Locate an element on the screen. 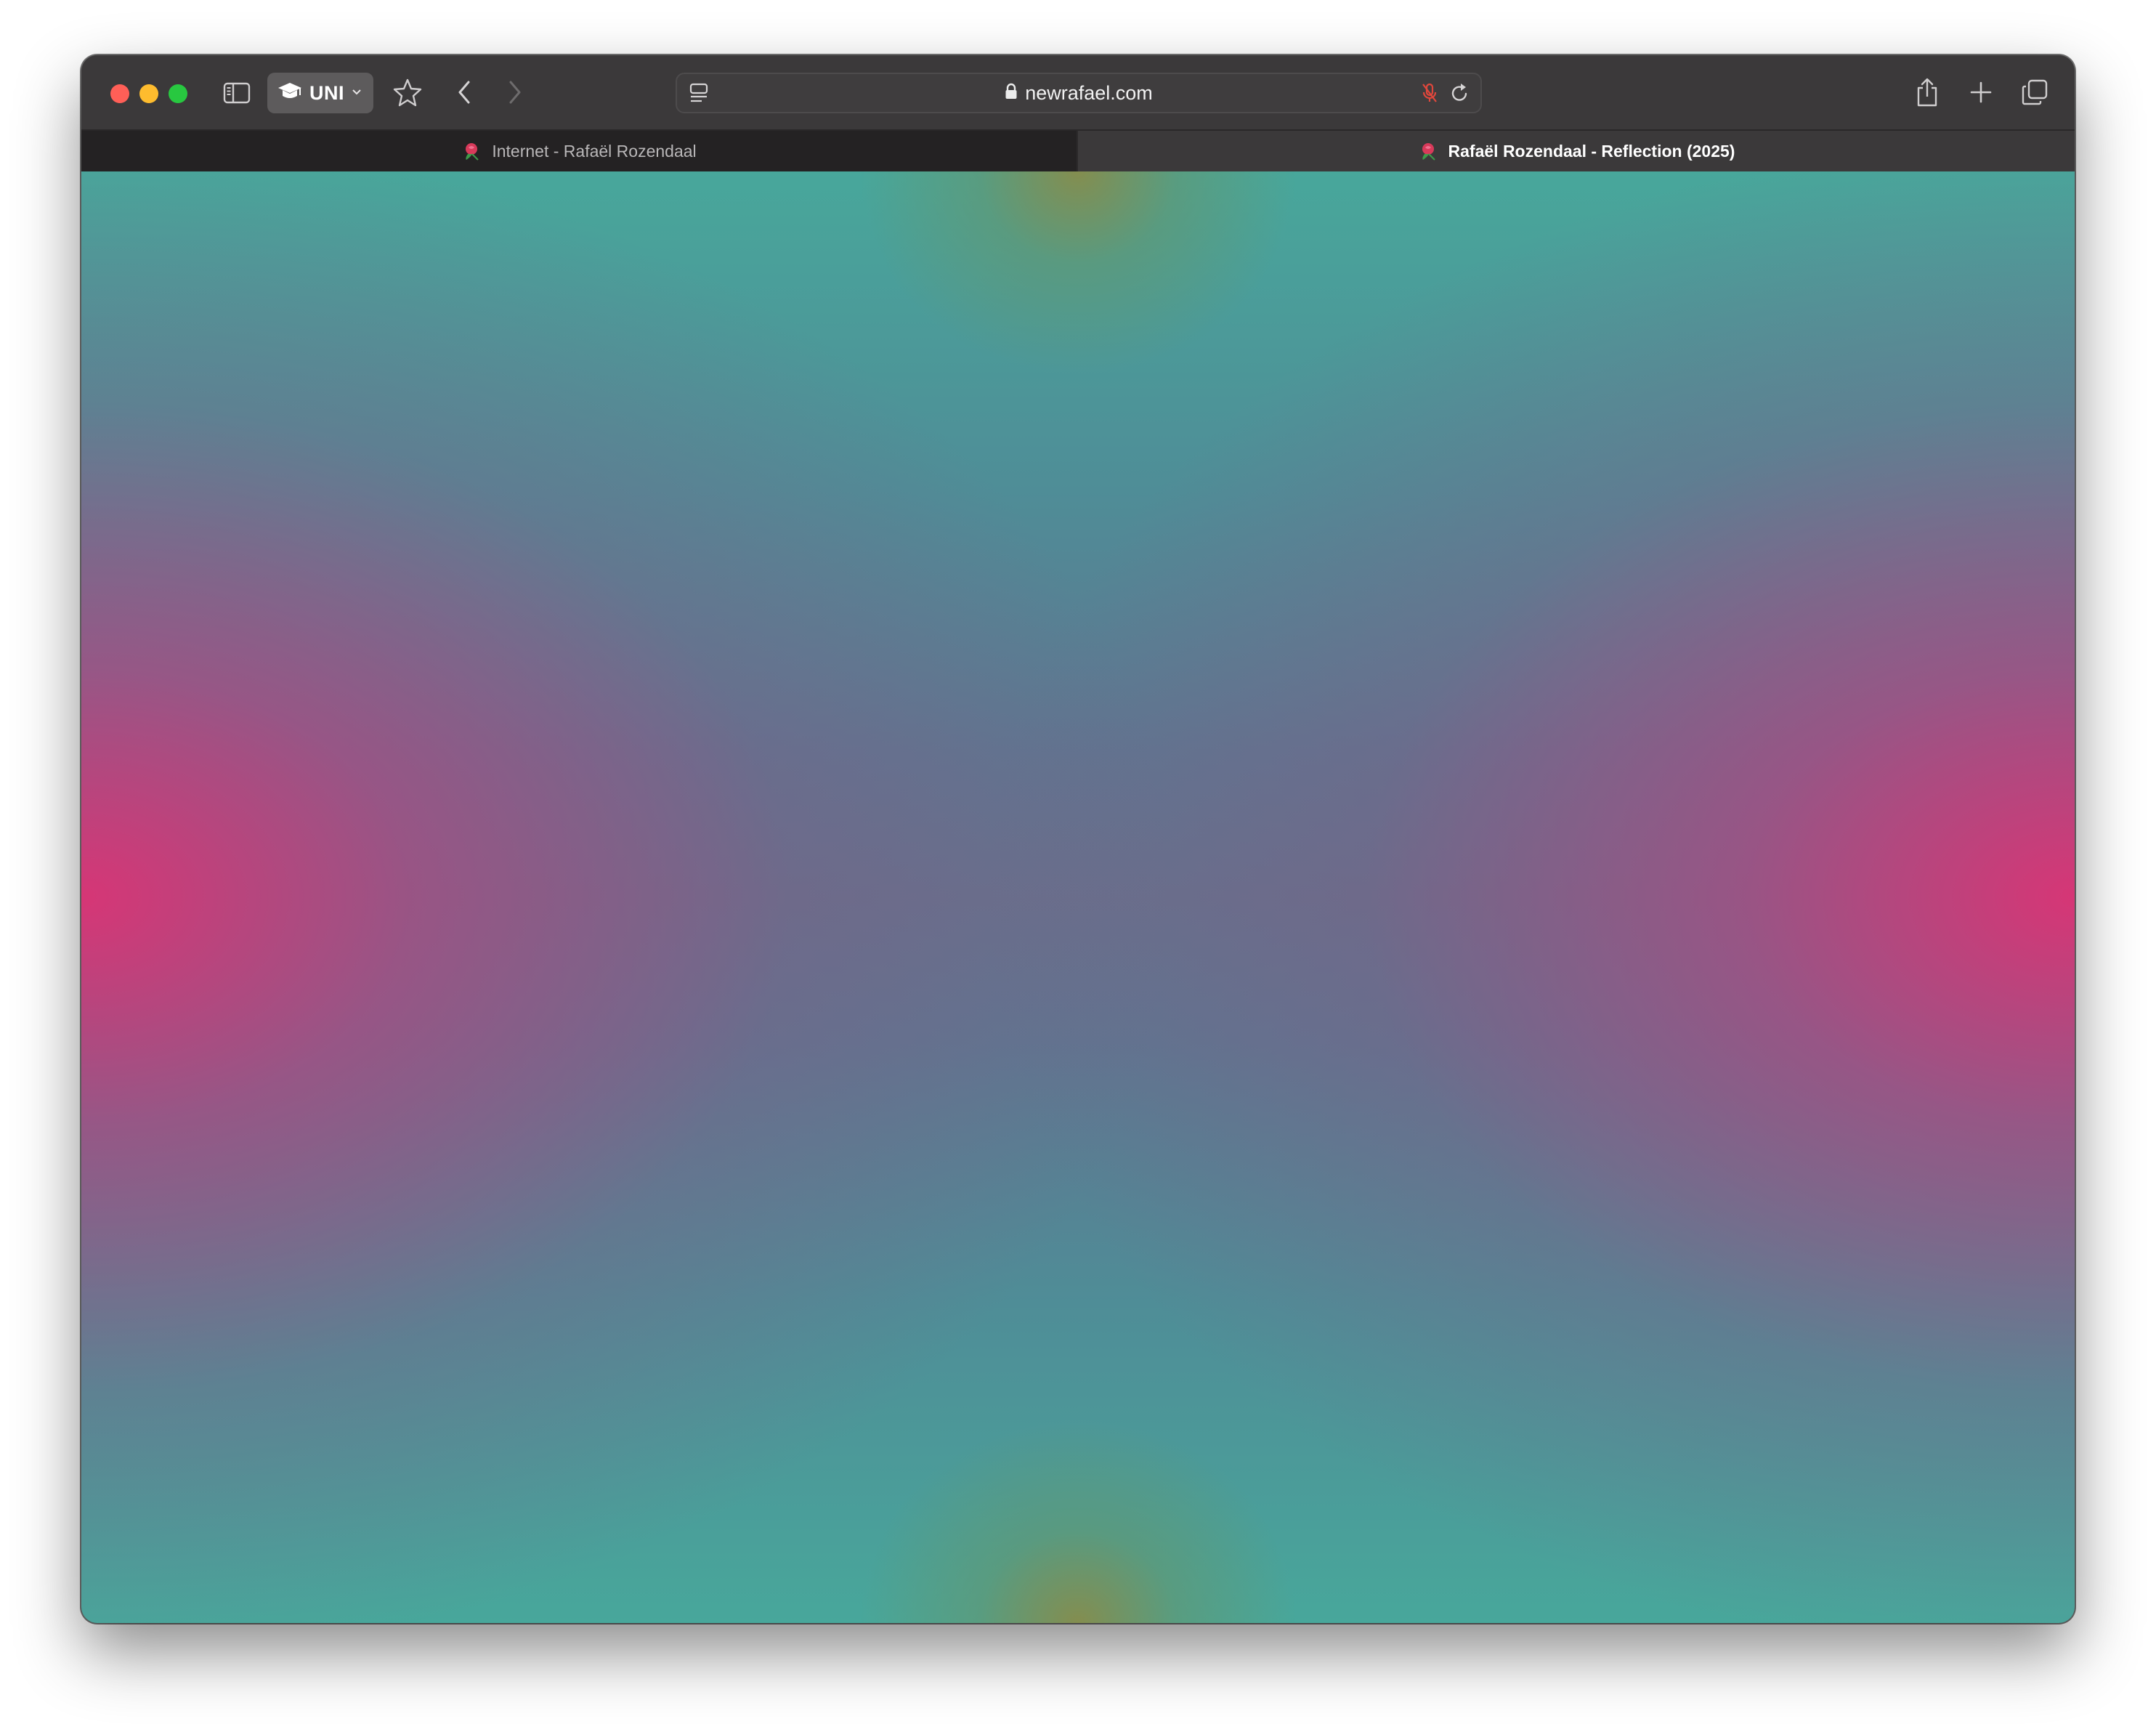 This screenshot has height=1732, width=2156. plus-icon is located at coordinates (1981, 94).